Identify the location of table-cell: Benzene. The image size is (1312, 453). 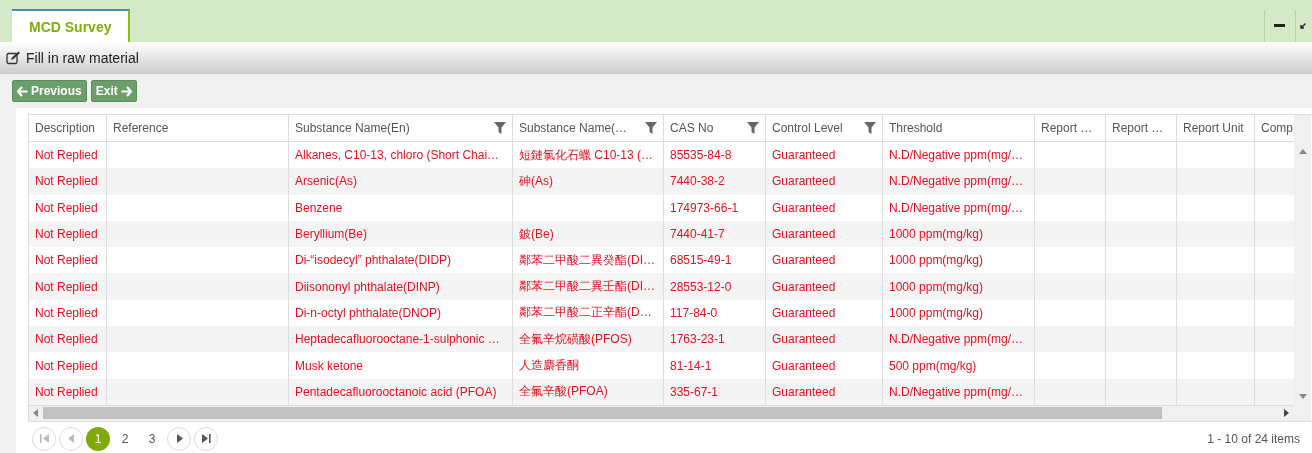
(401, 207).